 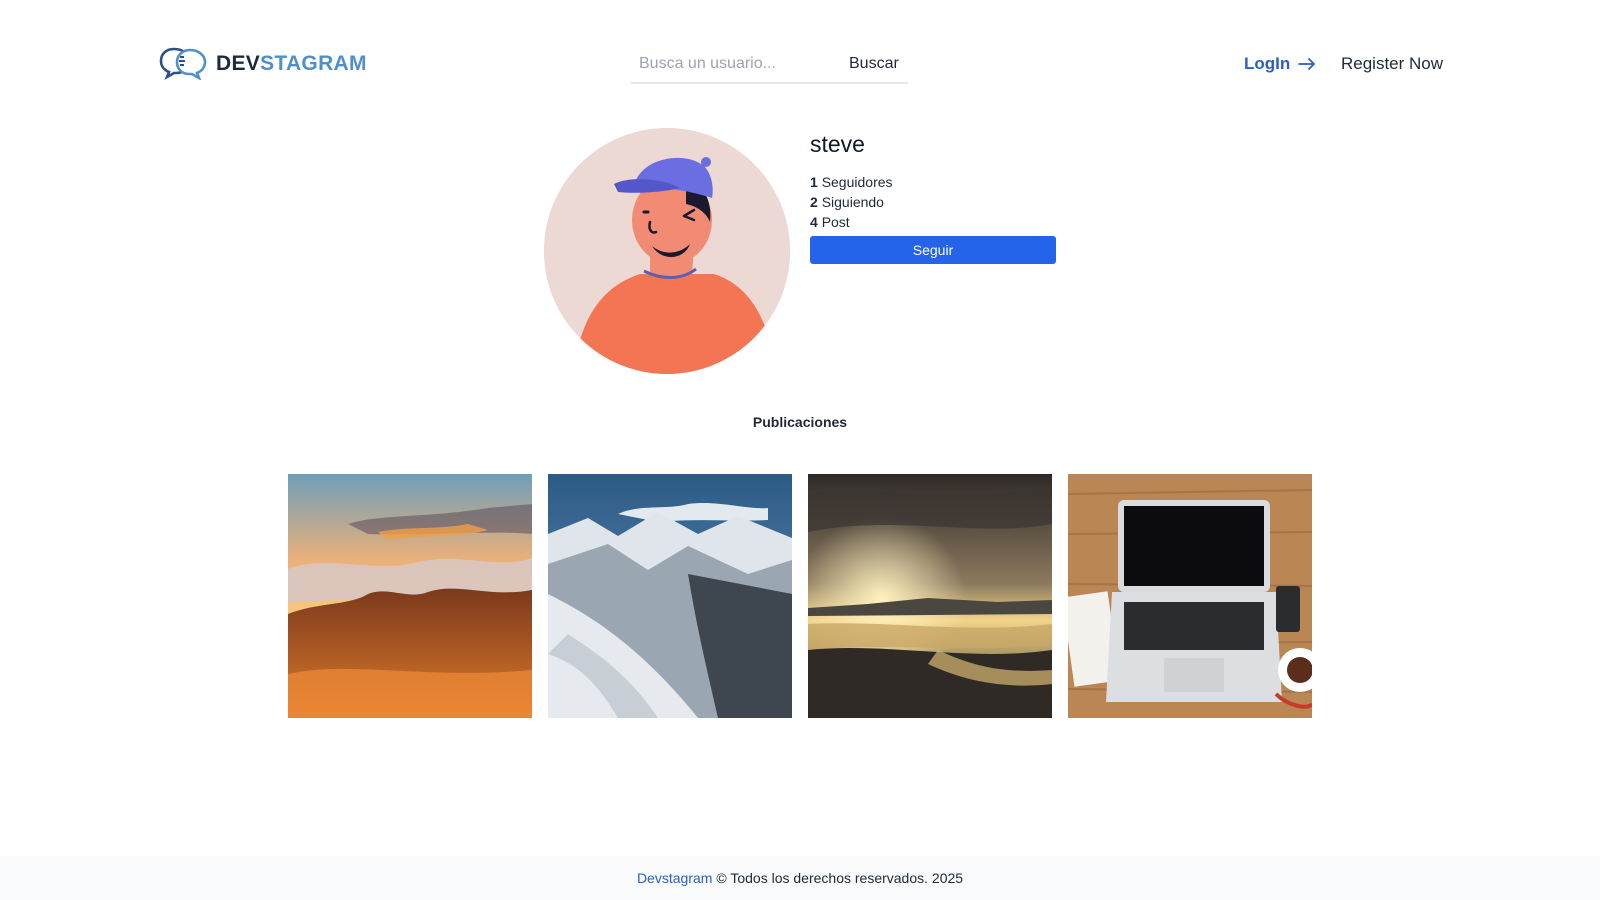 I want to click on stat-count: 2, so click(x=814, y=202).